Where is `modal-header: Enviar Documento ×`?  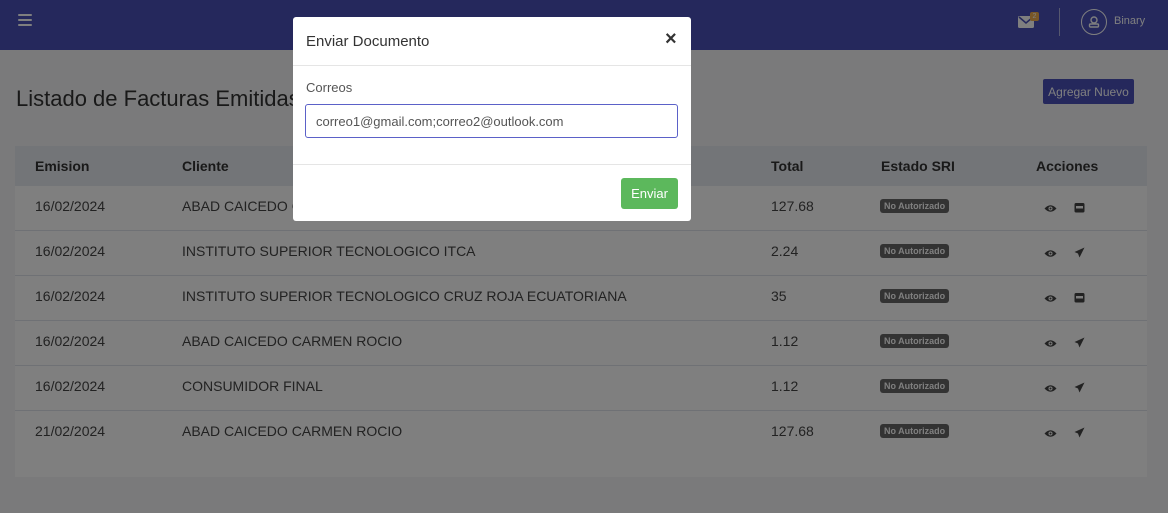
modal-header: Enviar Documento × is located at coordinates (492, 41).